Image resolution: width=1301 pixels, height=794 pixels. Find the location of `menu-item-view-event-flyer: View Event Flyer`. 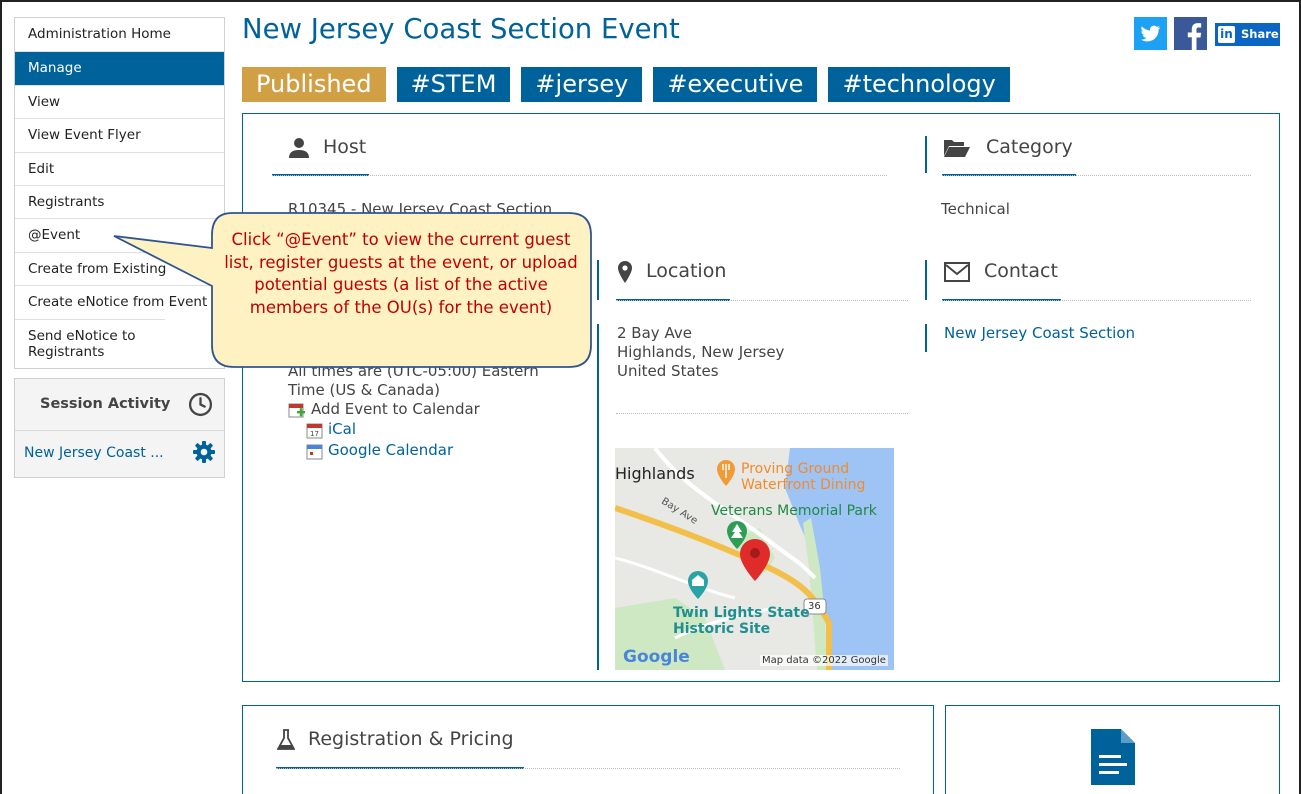

menu-item-view-event-flyer: View Event Flyer is located at coordinates (119, 134).